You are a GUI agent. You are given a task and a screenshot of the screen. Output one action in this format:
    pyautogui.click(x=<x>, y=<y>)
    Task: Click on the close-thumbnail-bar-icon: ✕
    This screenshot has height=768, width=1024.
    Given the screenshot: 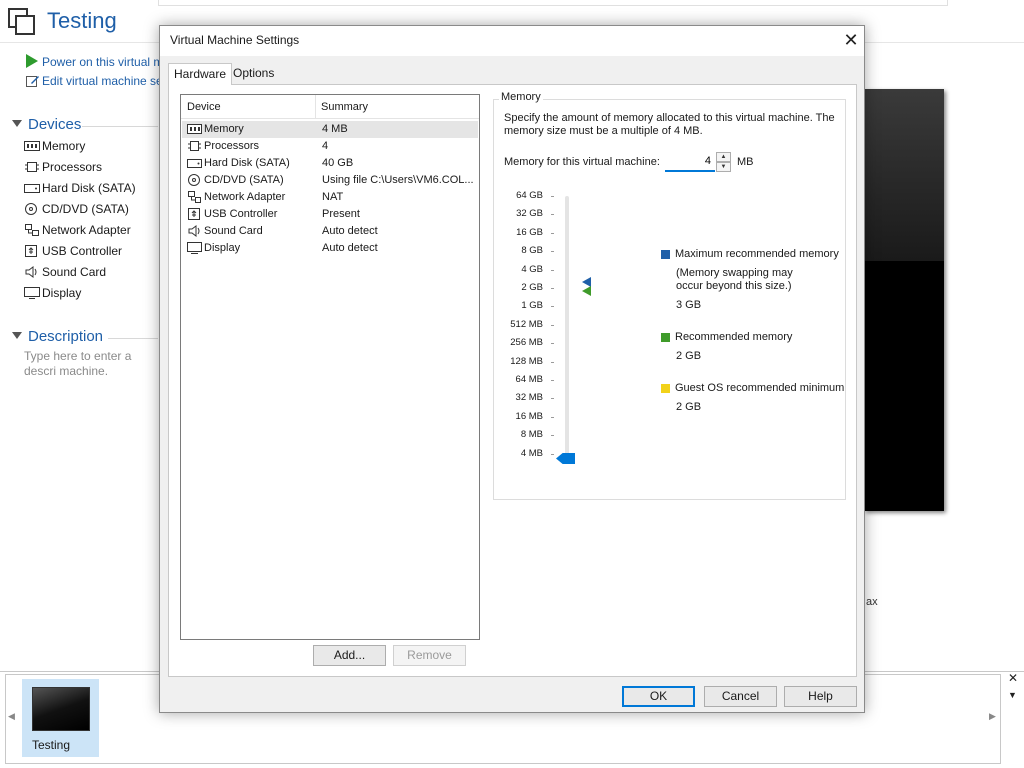 What is the action you would take?
    pyautogui.click(x=1013, y=678)
    